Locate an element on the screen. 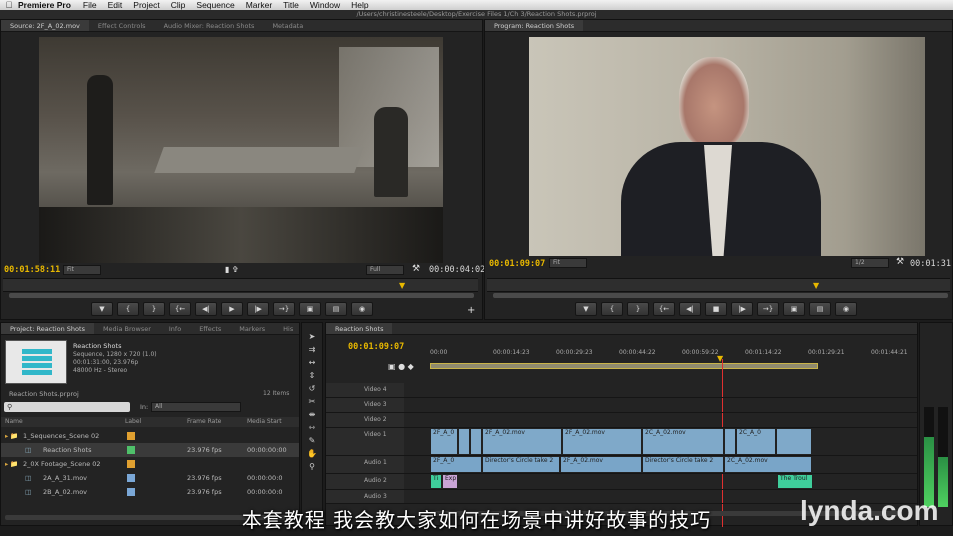 The height and width of the screenshot is (536, 953). selection-tool-icon: ➤ is located at coordinates (312, 336).